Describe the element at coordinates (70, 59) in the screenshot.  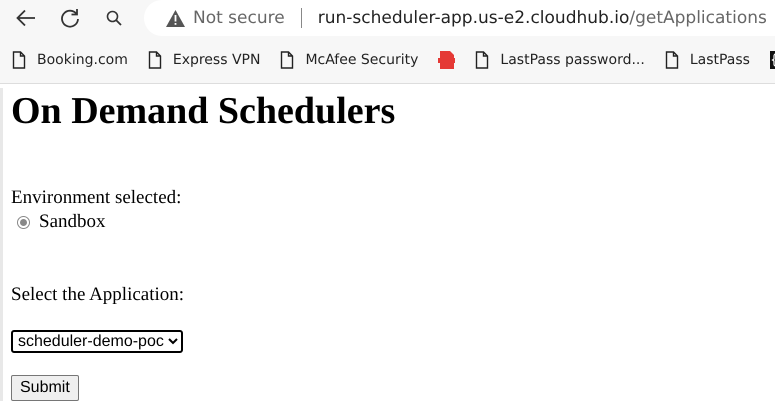
I see `bookmark: Booking.com` at that location.